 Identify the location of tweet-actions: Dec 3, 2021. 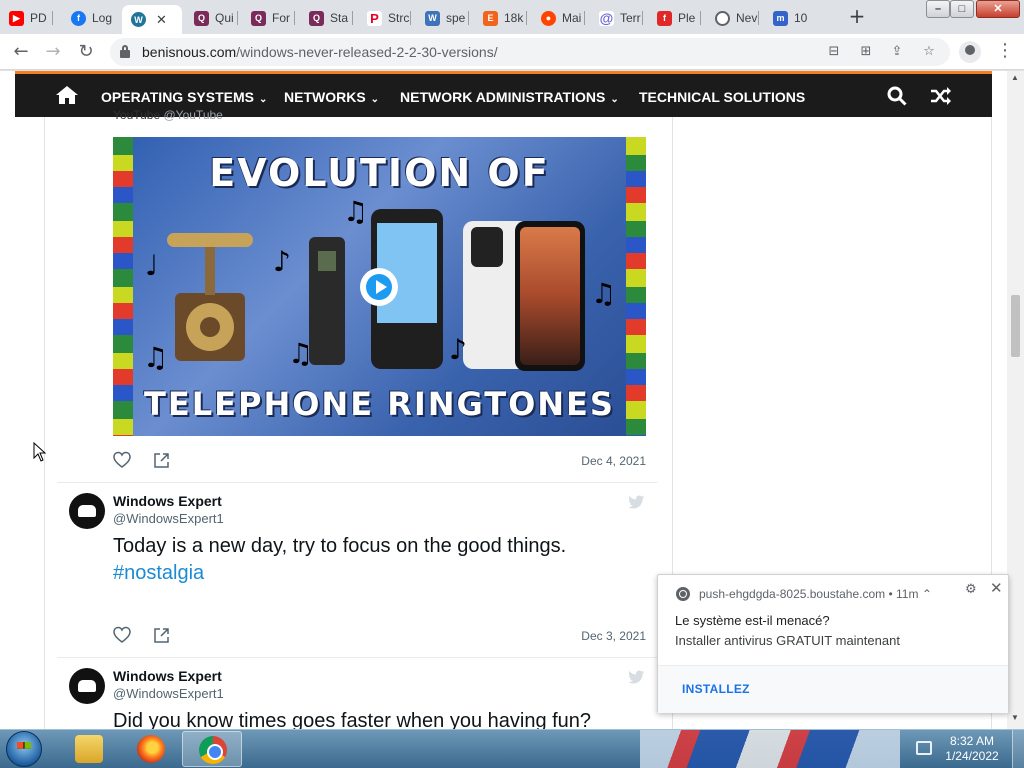
(379, 636).